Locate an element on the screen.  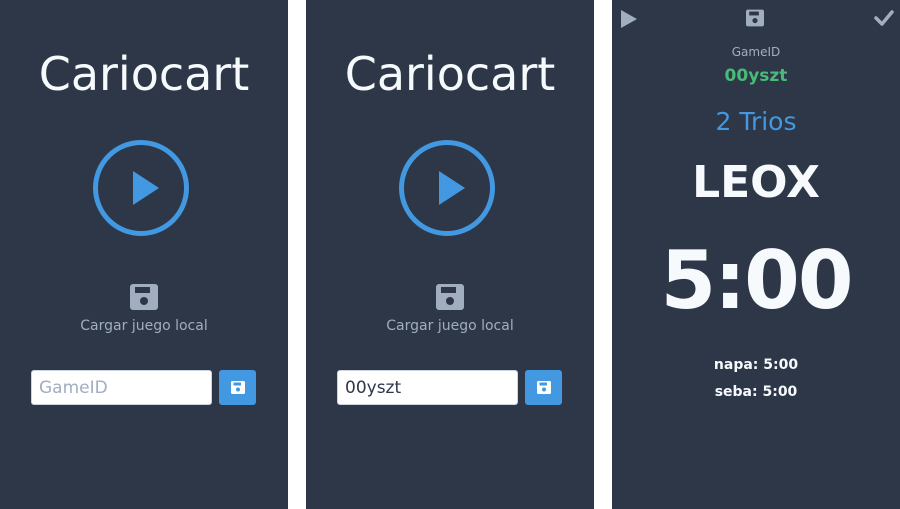
play-icon is located at coordinates (629, 19).